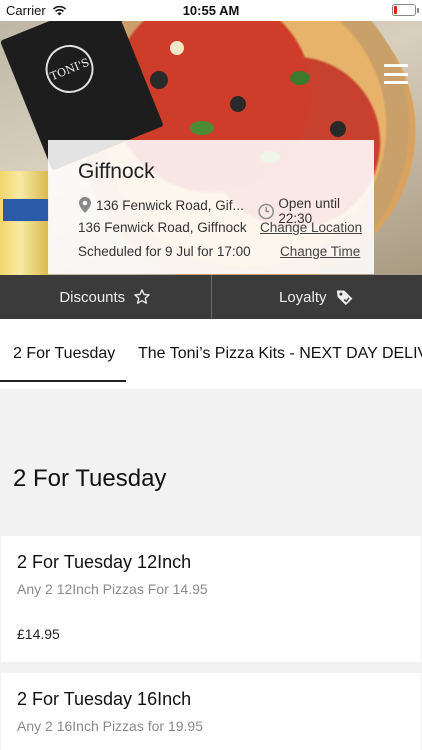 The width and height of the screenshot is (422, 750). I want to click on item-description: Any 2 12Inch Pizzas For 14.95, so click(112, 589).